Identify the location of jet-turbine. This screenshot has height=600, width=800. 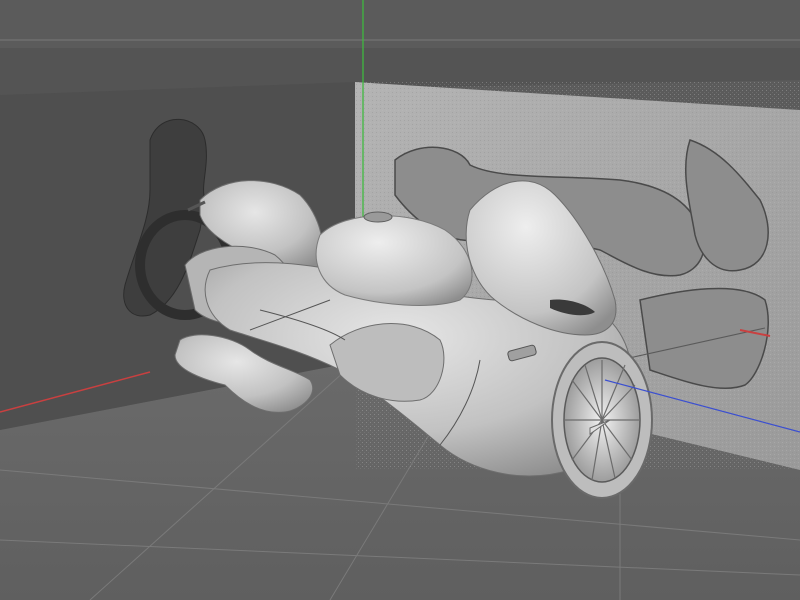
(602, 420).